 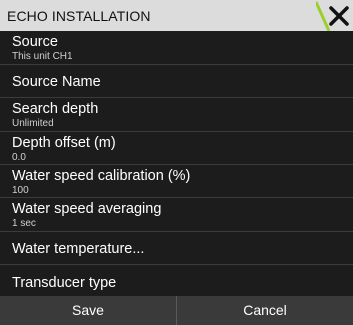 I want to click on dialog-footer: Save Cancel, so click(x=176, y=310).